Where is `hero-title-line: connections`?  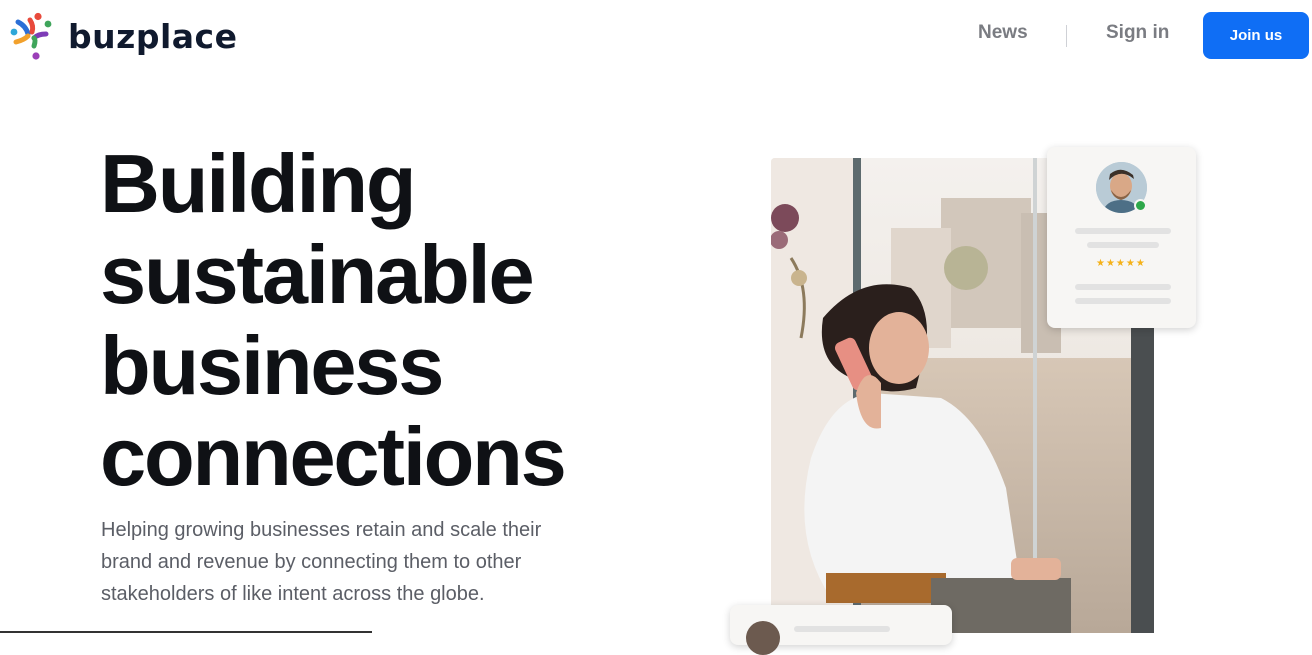 hero-title-line: connections is located at coordinates (333, 456).